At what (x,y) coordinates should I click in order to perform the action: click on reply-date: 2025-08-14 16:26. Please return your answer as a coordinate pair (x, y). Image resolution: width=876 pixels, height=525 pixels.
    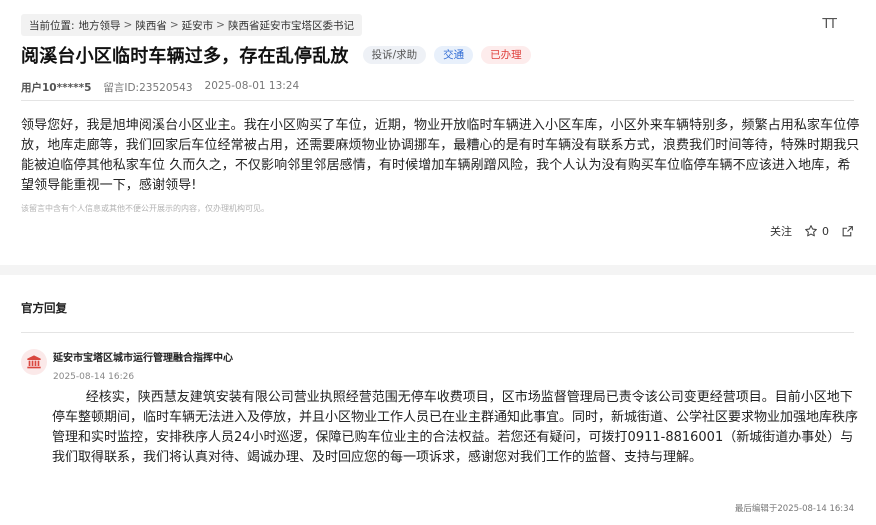
    Looking at the image, I should click on (94, 377).